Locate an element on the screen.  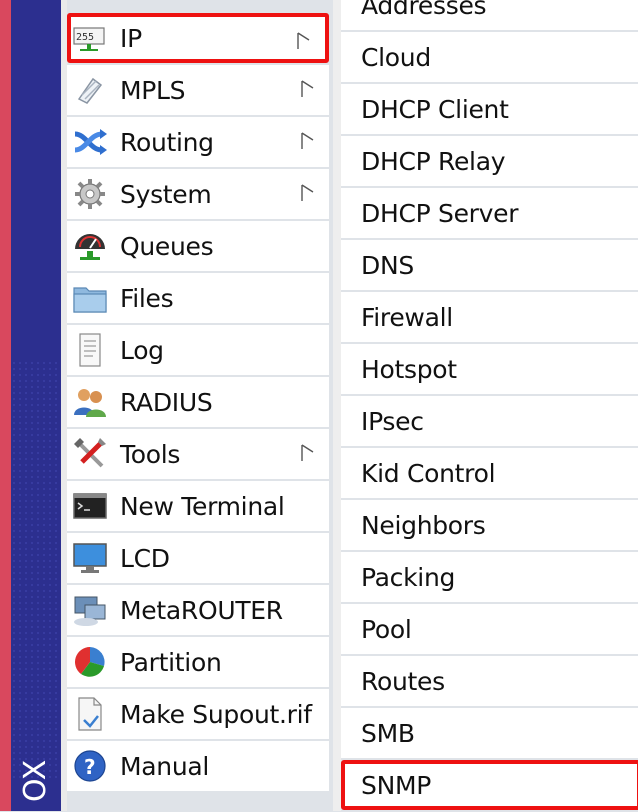
menu-item-ip: 255 IP is located at coordinates (198, 38).